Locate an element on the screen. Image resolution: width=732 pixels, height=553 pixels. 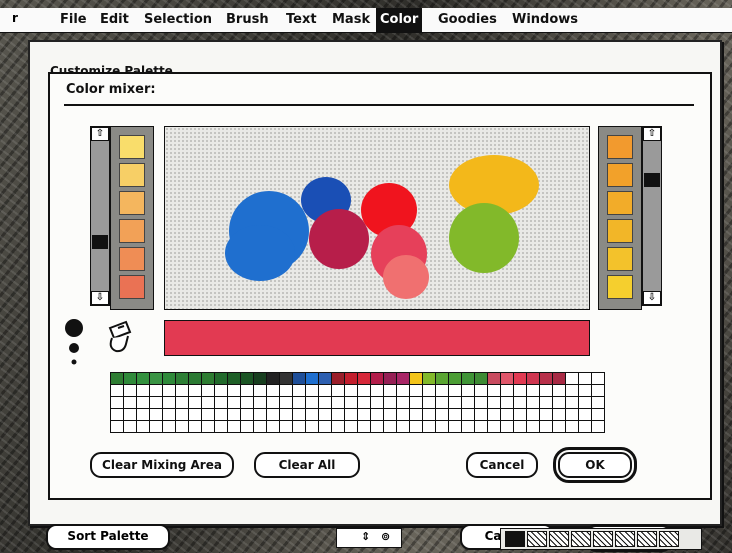
apple-menu-icon: r is located at coordinates (15, 18).